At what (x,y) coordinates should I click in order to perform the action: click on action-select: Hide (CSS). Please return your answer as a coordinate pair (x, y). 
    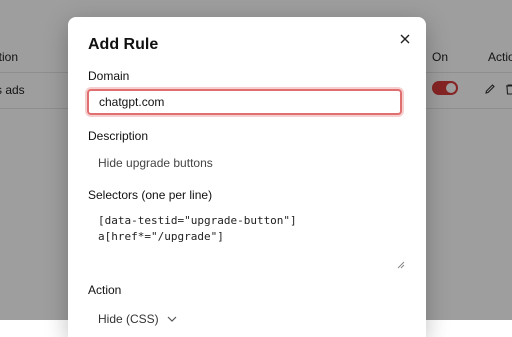
    Looking at the image, I should click on (137, 319).